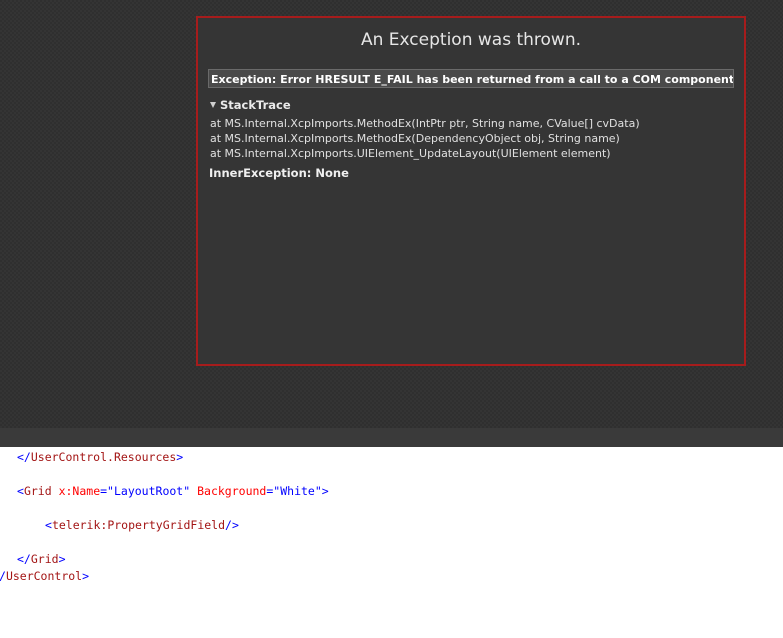  Describe the element at coordinates (297, 491) in the screenshot. I see `code-value: White` at that location.